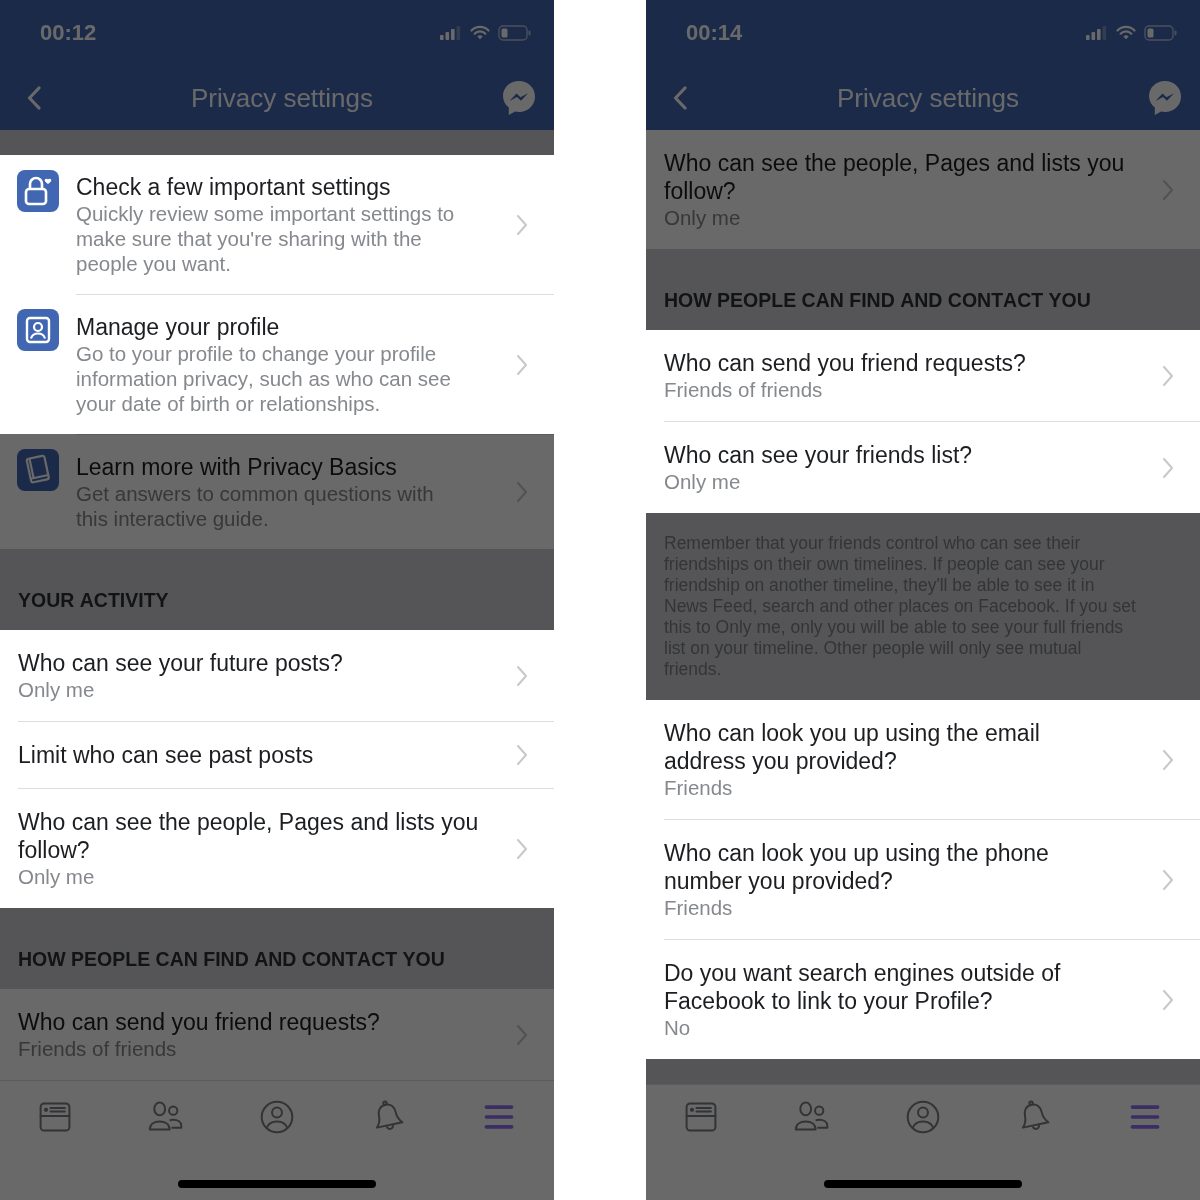  What do you see at coordinates (857, 867) in the screenshot?
I see `setting-title: Who can look you up using the phone number you provided?` at bounding box center [857, 867].